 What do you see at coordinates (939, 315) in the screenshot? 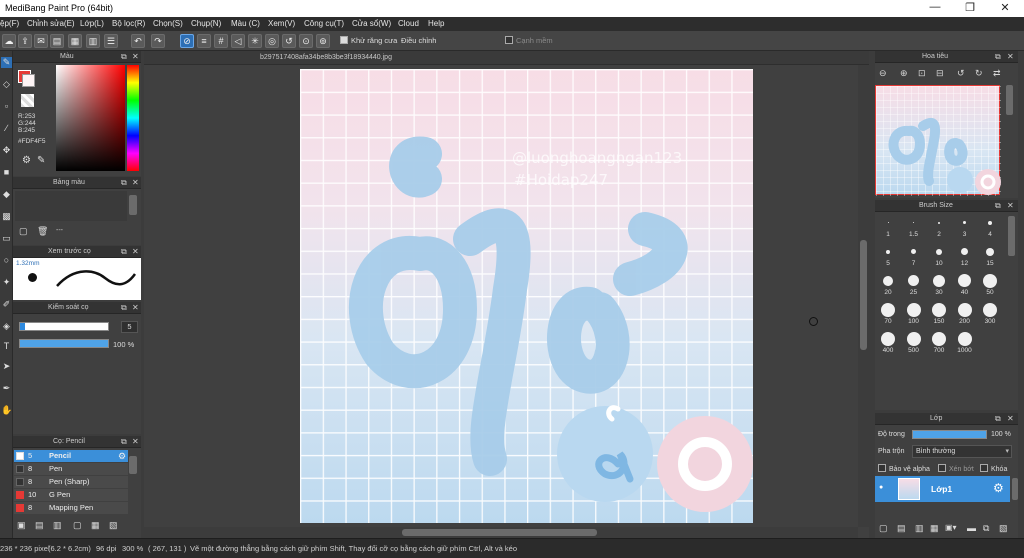
I see `brush-size-option: 150` at bounding box center [939, 315].